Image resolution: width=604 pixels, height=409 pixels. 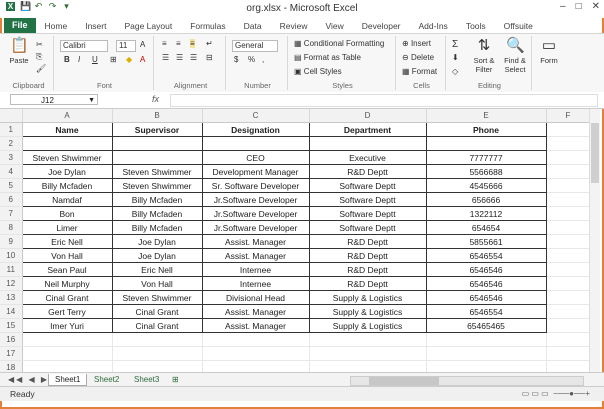 What do you see at coordinates (91, 100) in the screenshot?
I see `name-box-dropdown-icon: ▼` at bounding box center [91, 100].